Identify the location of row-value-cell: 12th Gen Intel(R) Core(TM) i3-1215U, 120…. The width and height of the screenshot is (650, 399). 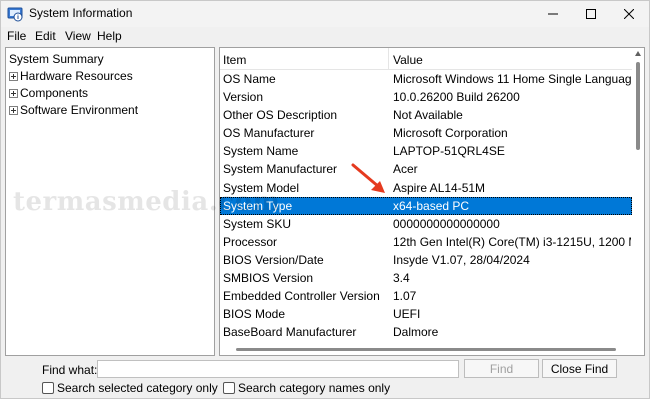
(512, 241).